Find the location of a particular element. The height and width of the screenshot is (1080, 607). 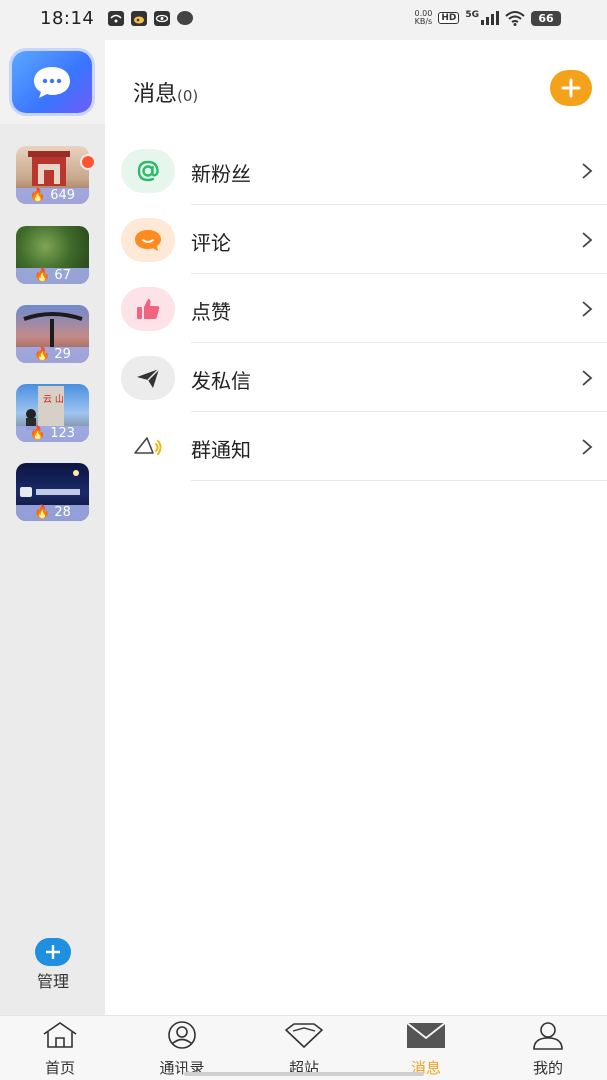

add-button is located at coordinates (571, 88).